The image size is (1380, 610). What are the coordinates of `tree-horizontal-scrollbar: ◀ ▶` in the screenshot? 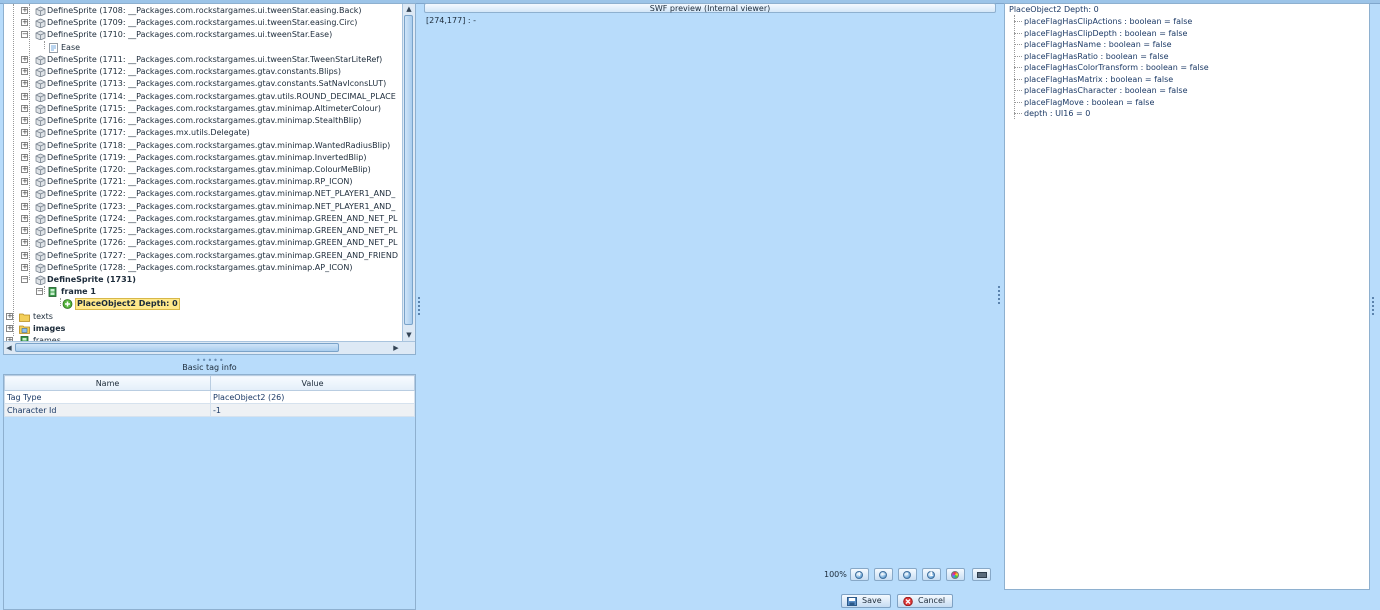 It's located at (209, 347).